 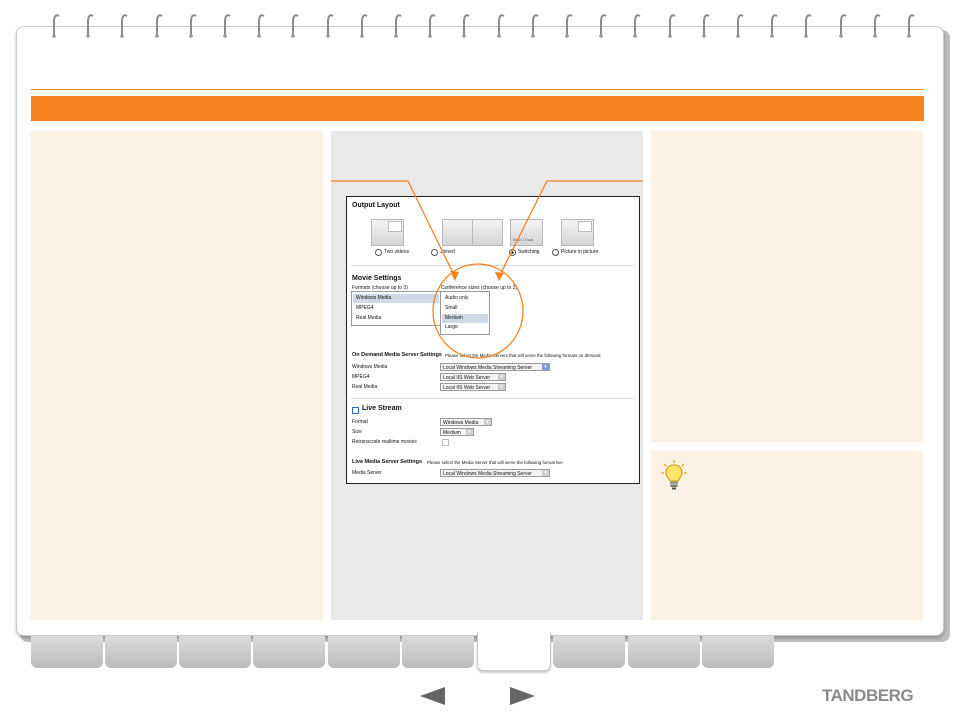 What do you see at coordinates (868, 695) in the screenshot?
I see `tandberg-logo: TANDBERG` at bounding box center [868, 695].